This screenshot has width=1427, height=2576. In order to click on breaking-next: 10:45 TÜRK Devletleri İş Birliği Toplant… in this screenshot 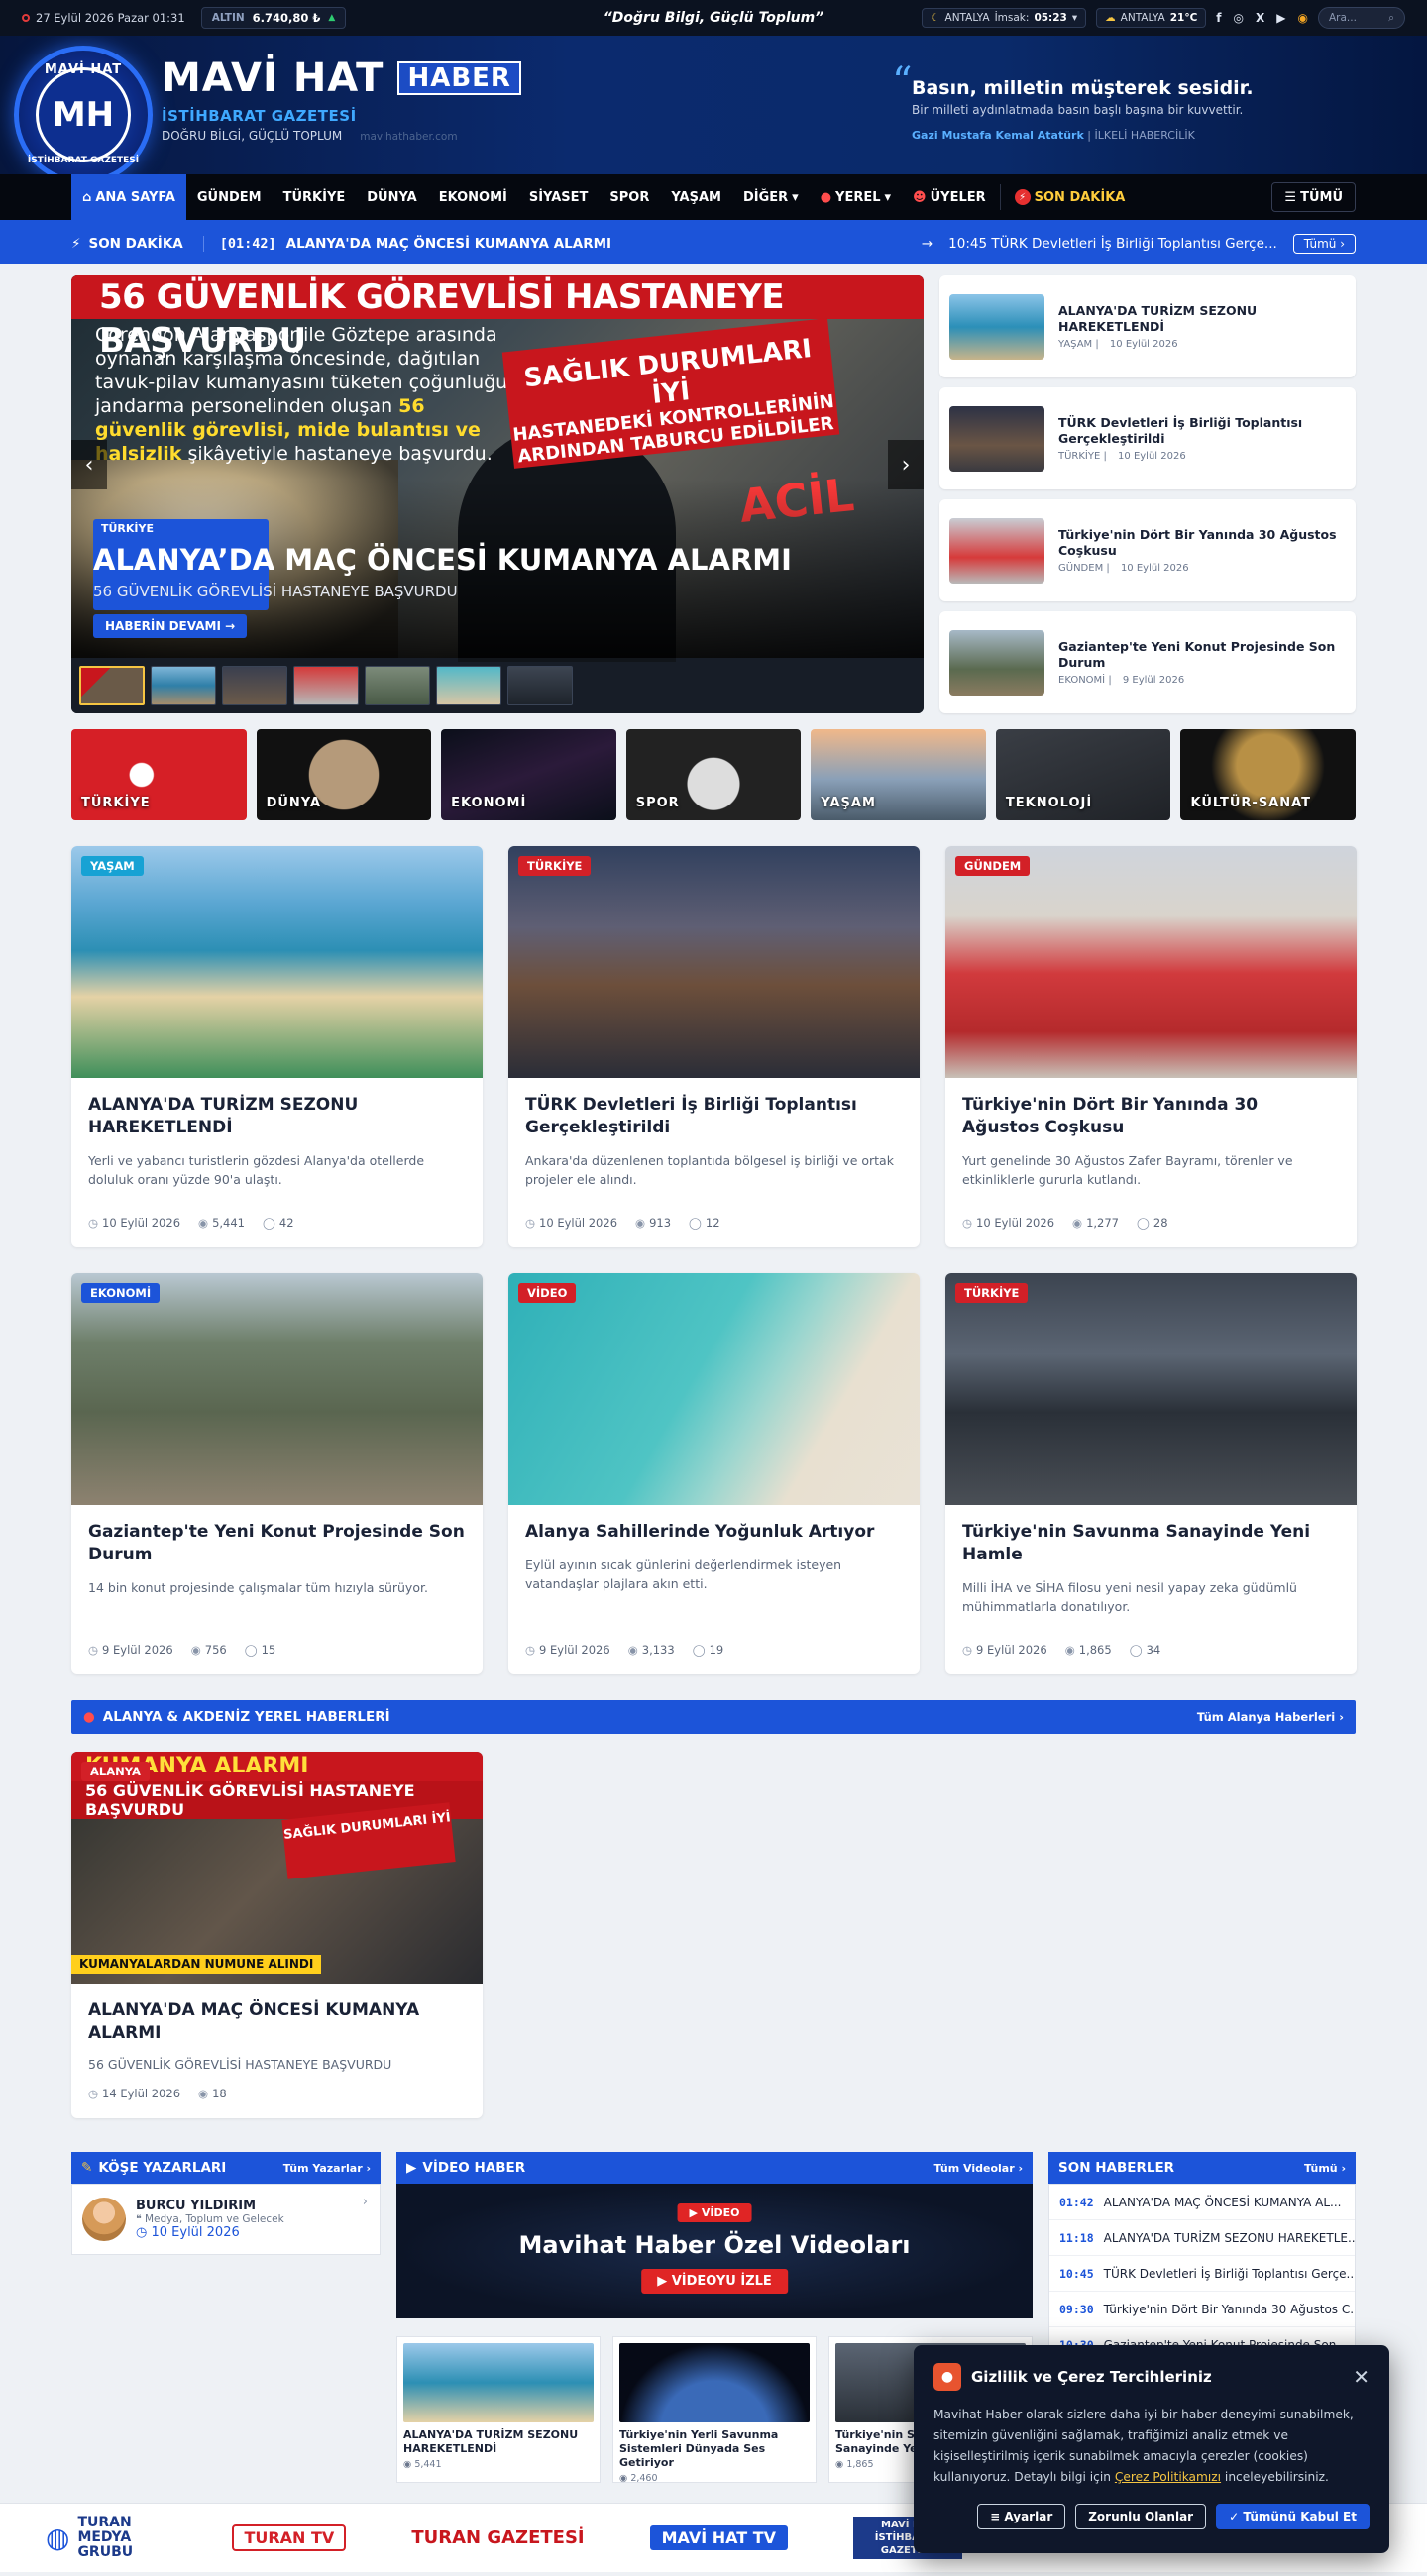, I will do `click(1112, 244)`.